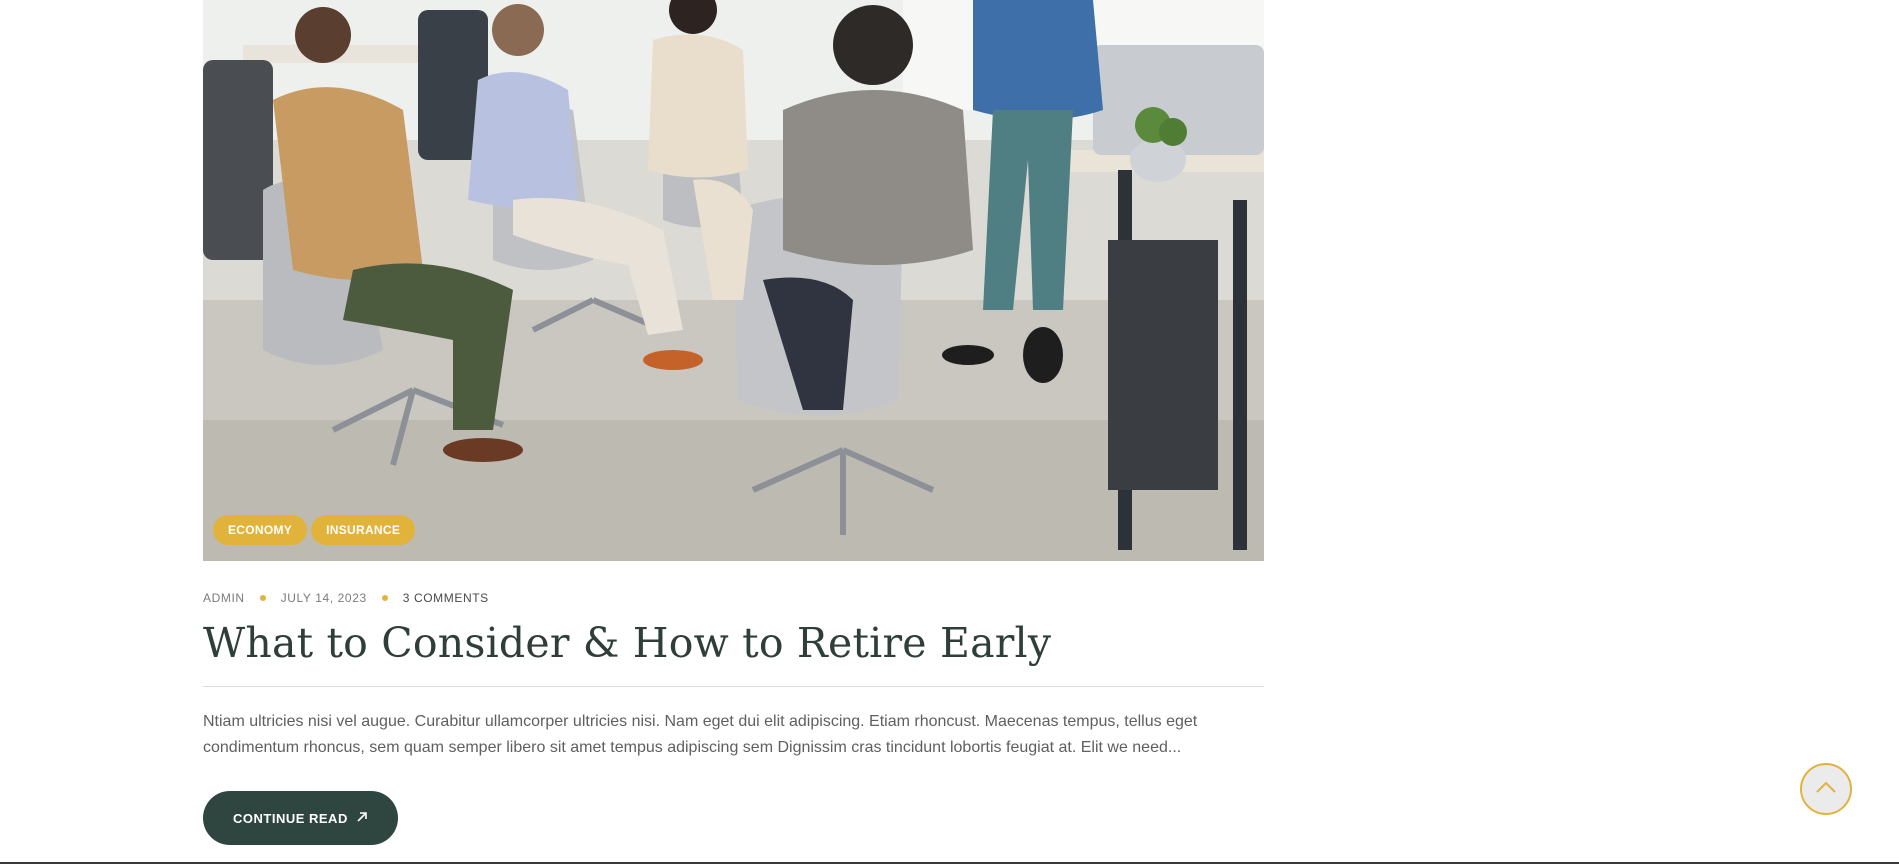 The width and height of the screenshot is (1899, 864). Describe the element at coordinates (362, 818) in the screenshot. I see `arrow-up-right-icon` at that location.